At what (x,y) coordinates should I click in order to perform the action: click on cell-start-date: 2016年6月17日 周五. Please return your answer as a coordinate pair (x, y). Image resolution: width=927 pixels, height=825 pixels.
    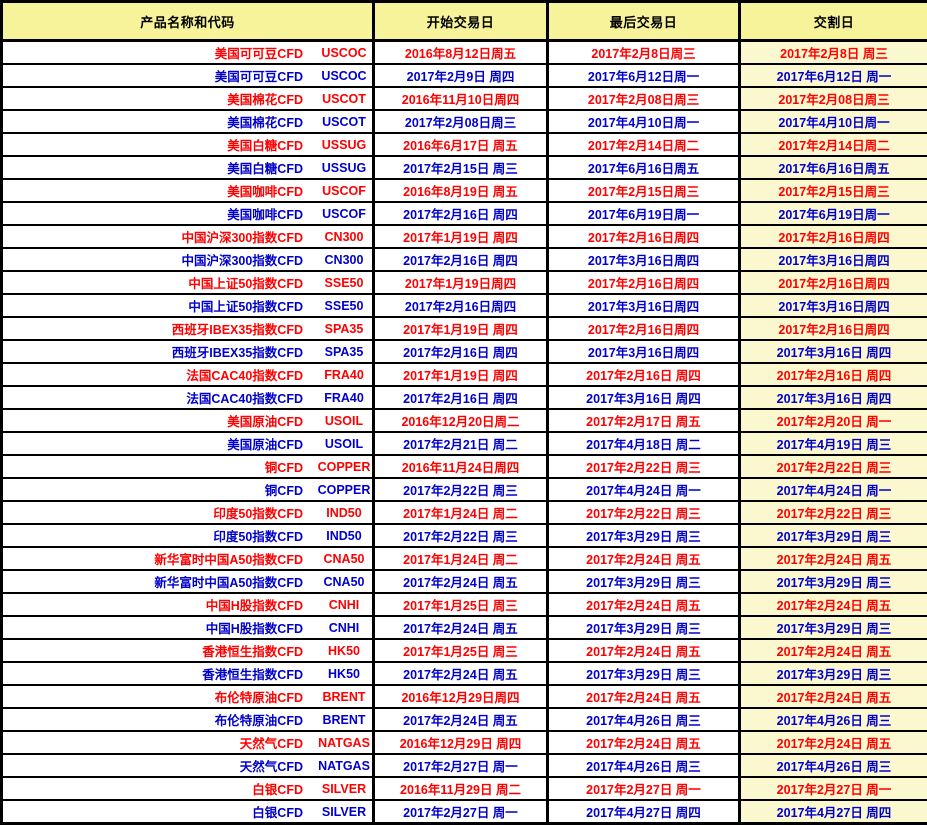
    Looking at the image, I should click on (461, 144).